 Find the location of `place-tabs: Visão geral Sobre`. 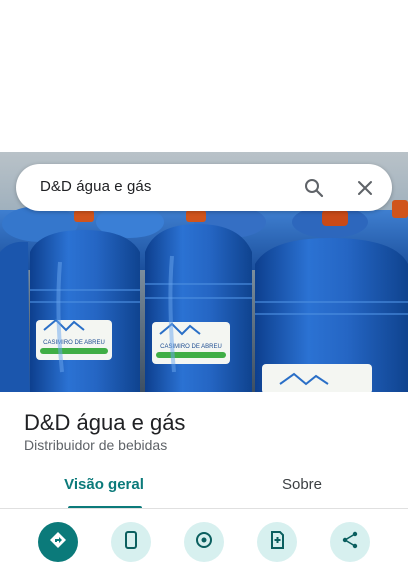

place-tabs: Visão geral Sobre is located at coordinates (204, 490).